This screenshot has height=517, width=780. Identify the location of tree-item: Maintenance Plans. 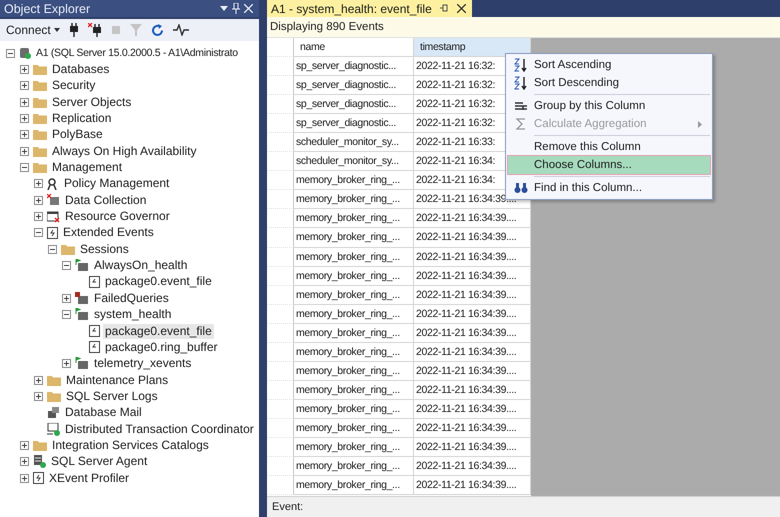
(117, 380).